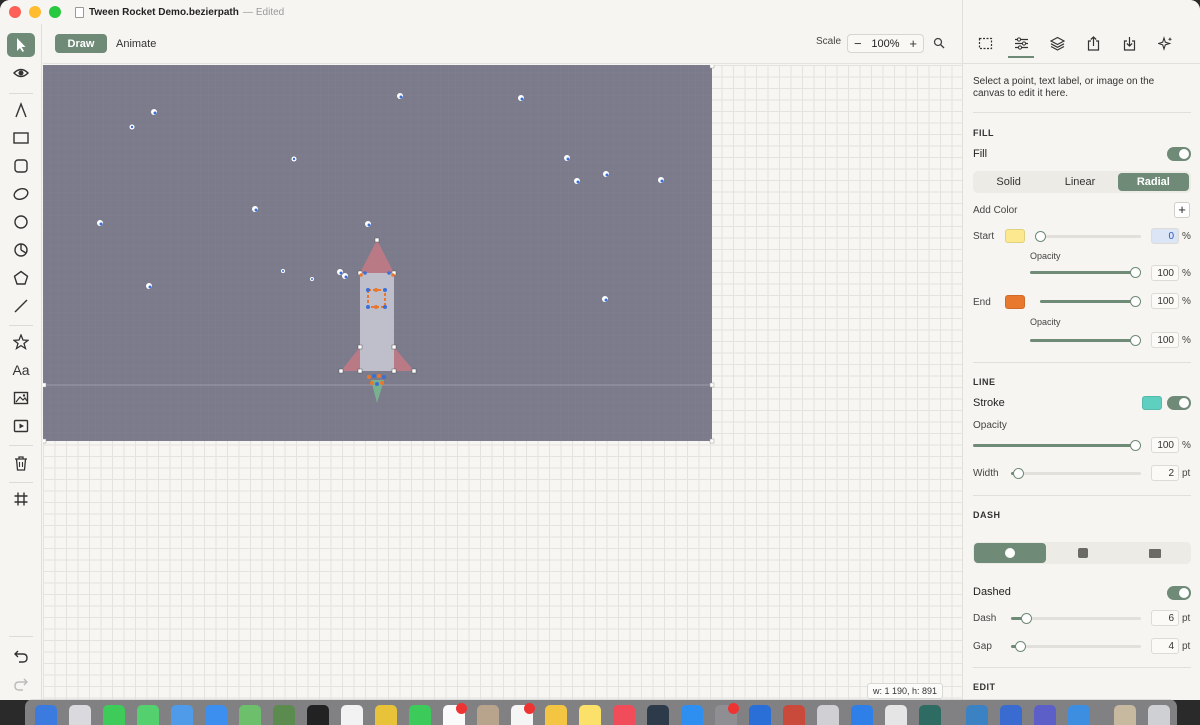 The image size is (1200, 725). I want to click on image-tool, so click(21, 398).